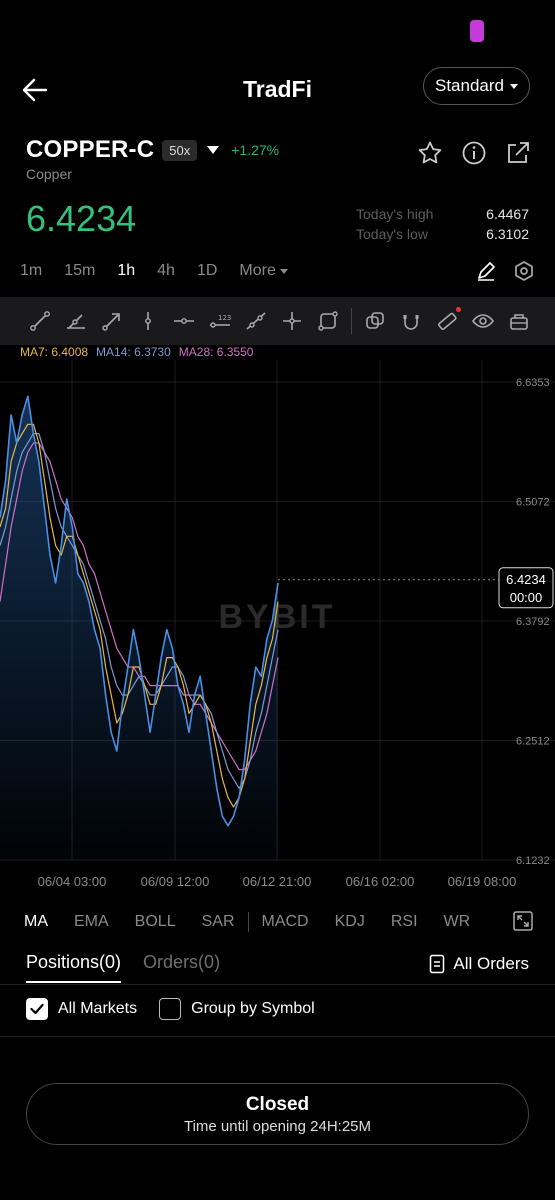  I want to click on mode-dropdown: Standard, so click(476, 86).